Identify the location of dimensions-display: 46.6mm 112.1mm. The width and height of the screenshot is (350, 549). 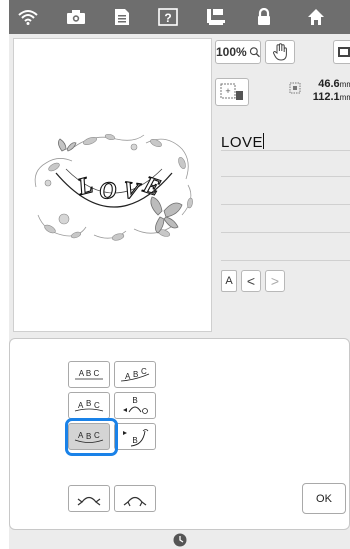
(319, 93).